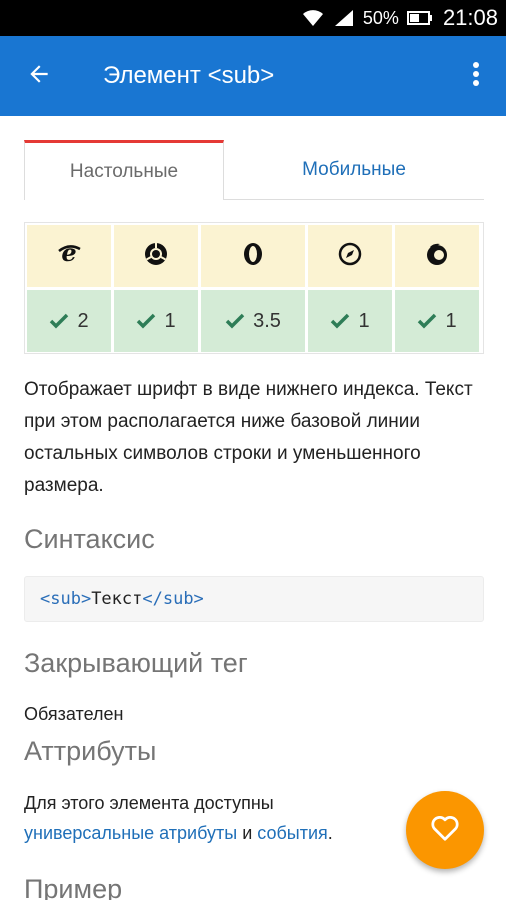 This screenshot has width=506, height=900. What do you see at coordinates (130, 833) in the screenshot?
I see `universal-attributes-link: универсальные атрибуты` at bounding box center [130, 833].